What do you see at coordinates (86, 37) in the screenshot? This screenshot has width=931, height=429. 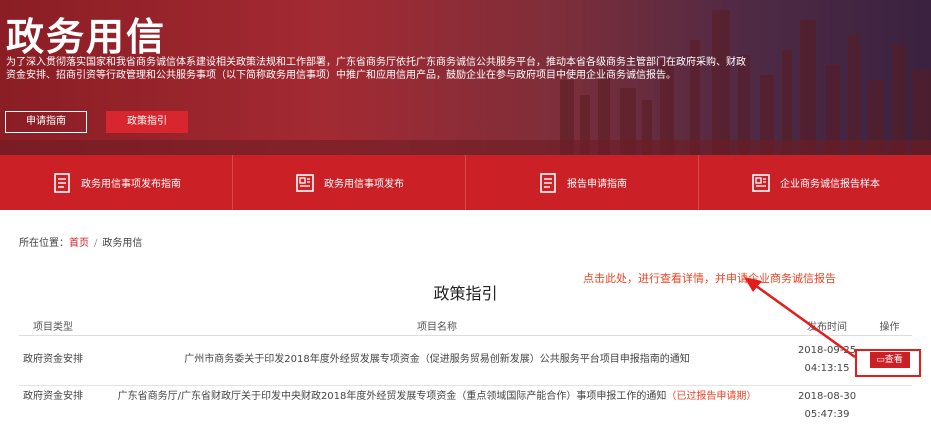 I see `banner-title: 政务用信` at bounding box center [86, 37].